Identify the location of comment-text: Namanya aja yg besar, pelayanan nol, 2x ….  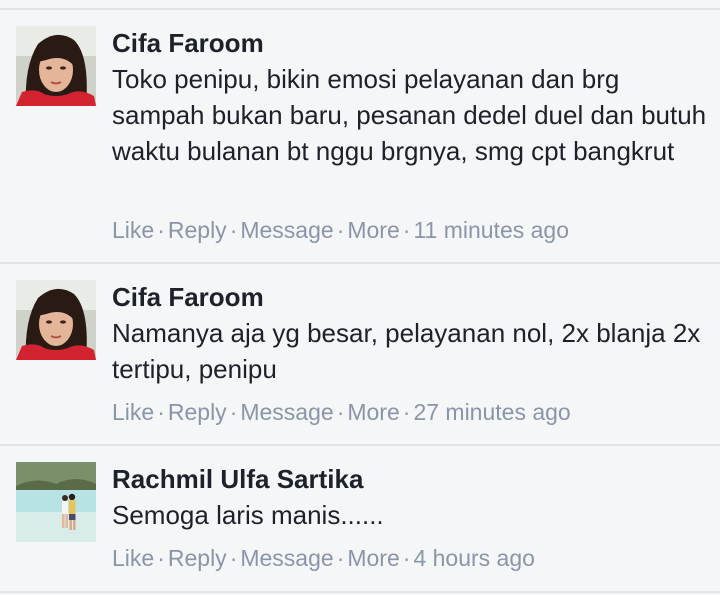
(406, 351).